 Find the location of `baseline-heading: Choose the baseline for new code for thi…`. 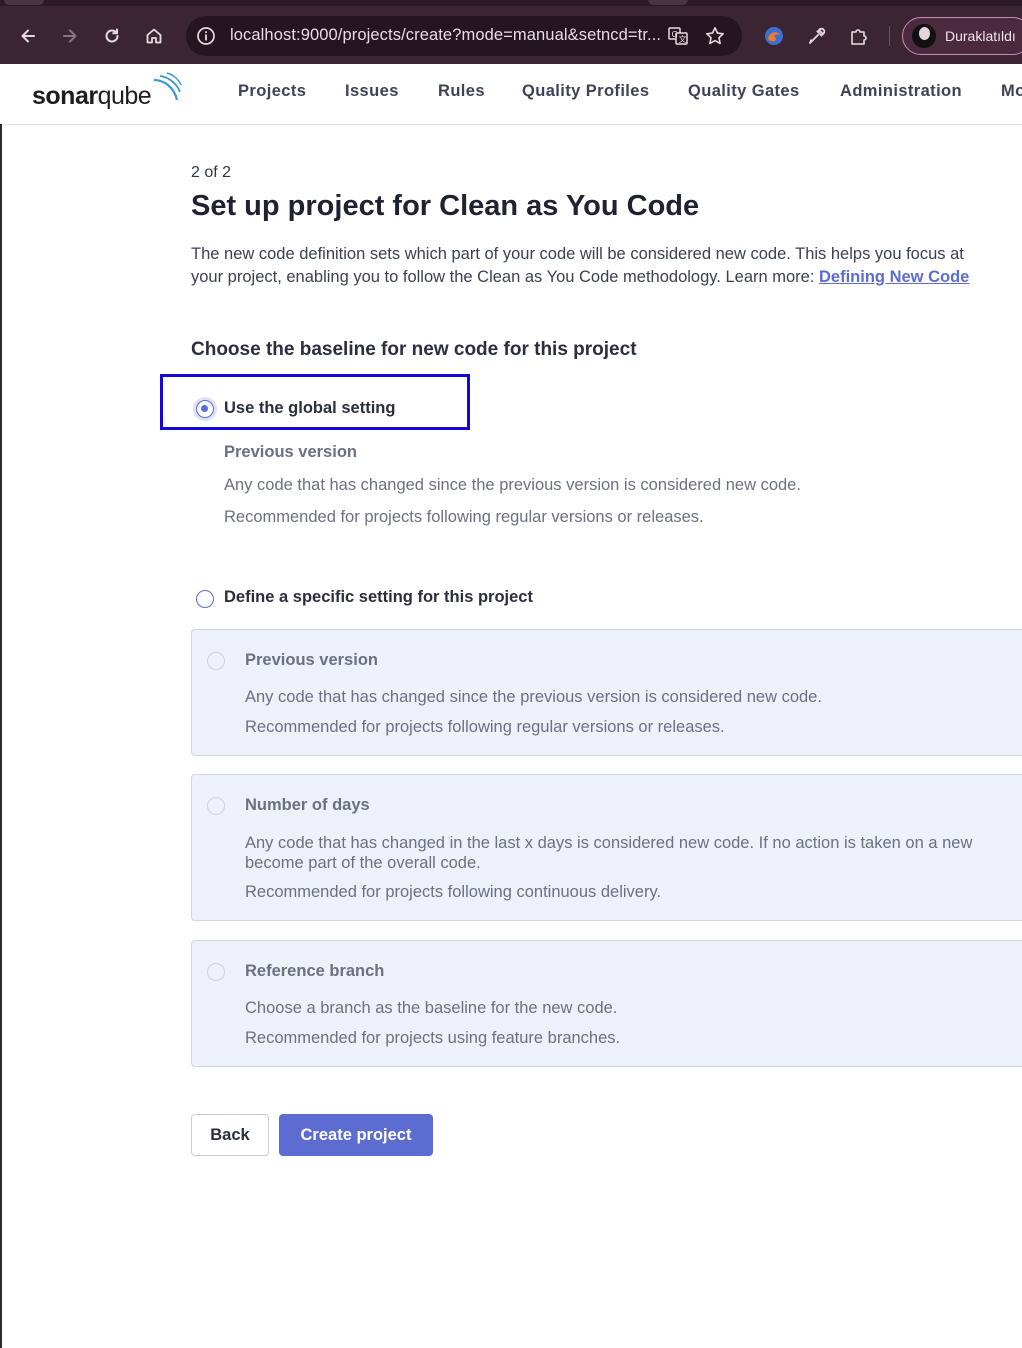

baseline-heading: Choose the baseline for new code for thi… is located at coordinates (414, 349).